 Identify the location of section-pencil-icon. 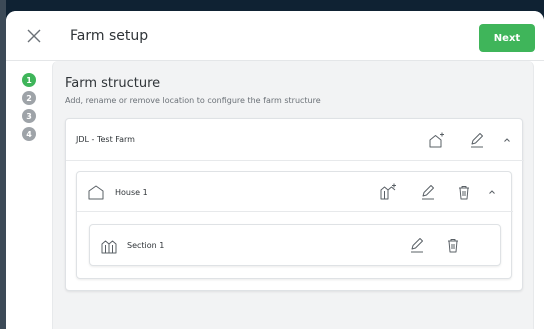
(417, 245).